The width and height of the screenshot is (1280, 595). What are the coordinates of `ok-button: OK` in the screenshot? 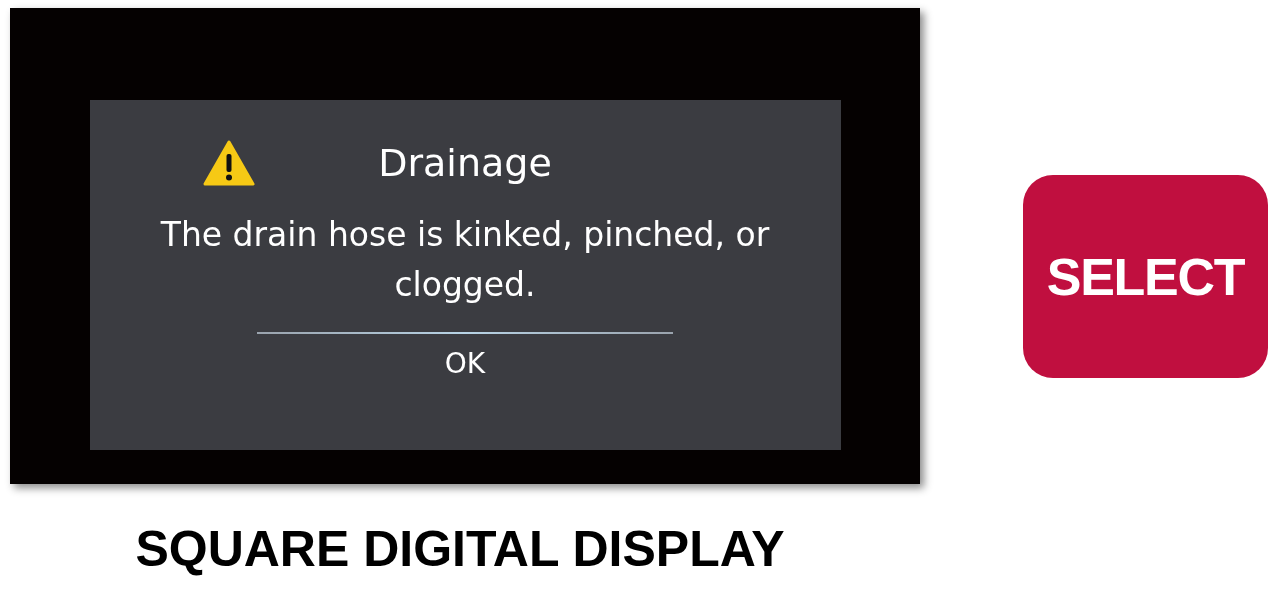 It's located at (465, 364).